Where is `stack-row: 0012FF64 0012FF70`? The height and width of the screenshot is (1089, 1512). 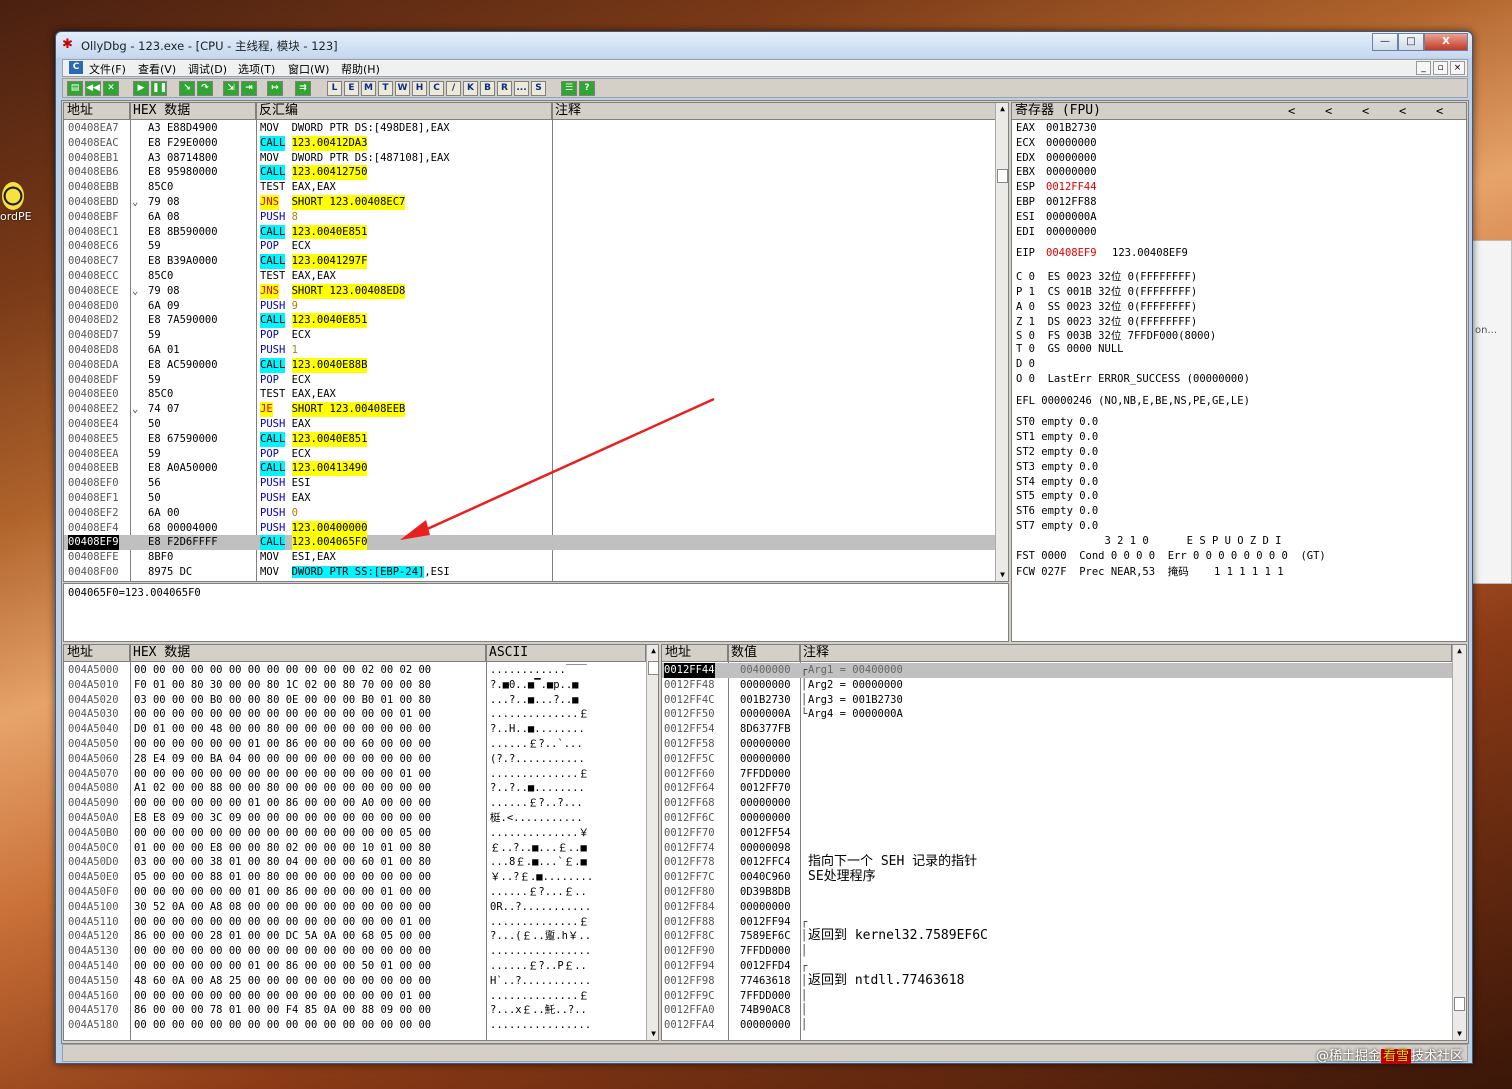 stack-row: 0012FF64 0012FF70 is located at coordinates (1057, 788).